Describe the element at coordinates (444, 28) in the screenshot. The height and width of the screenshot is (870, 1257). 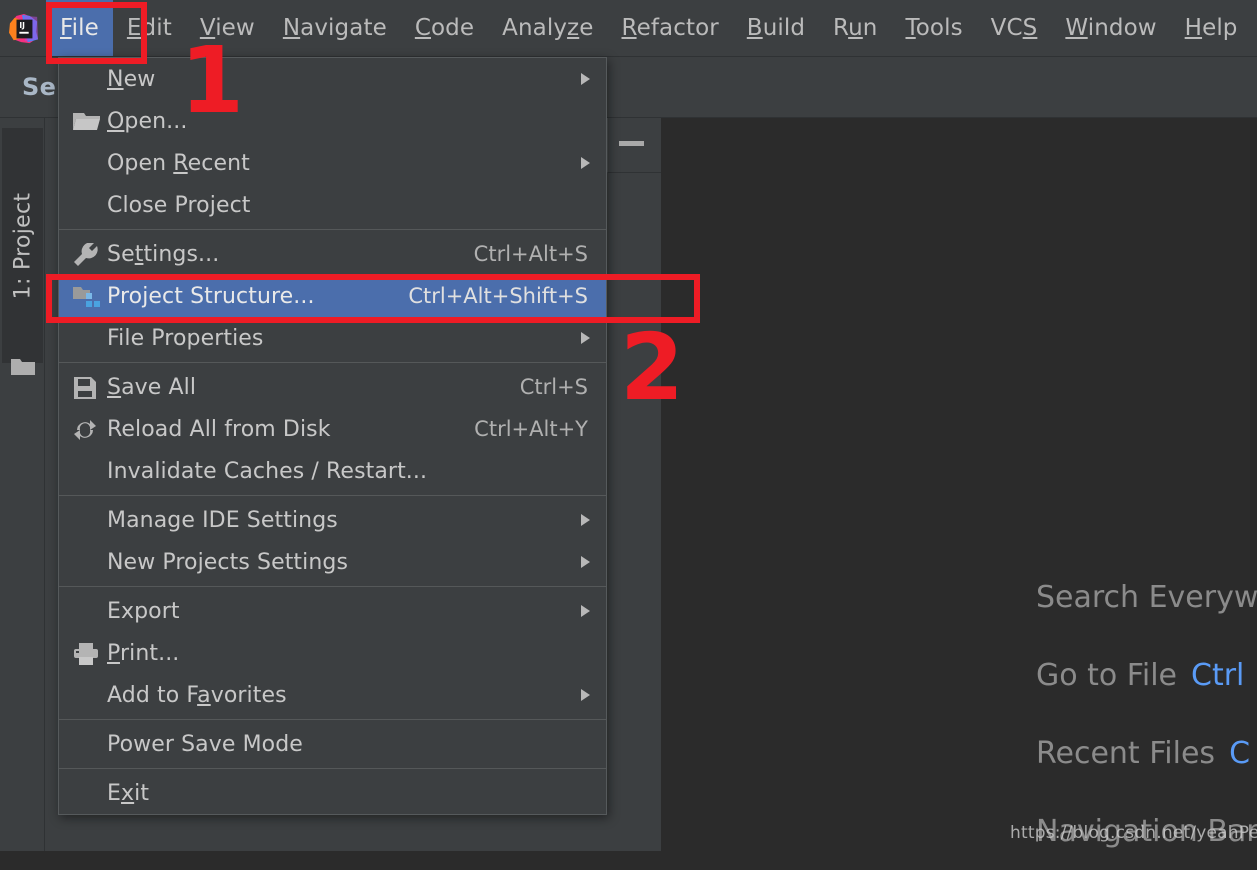
I see `menu-bar-item-code: Code` at that location.